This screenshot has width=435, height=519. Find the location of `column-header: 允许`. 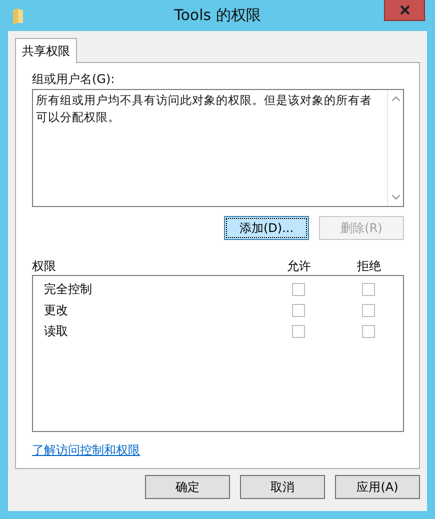

column-header: 允许 is located at coordinates (299, 266).